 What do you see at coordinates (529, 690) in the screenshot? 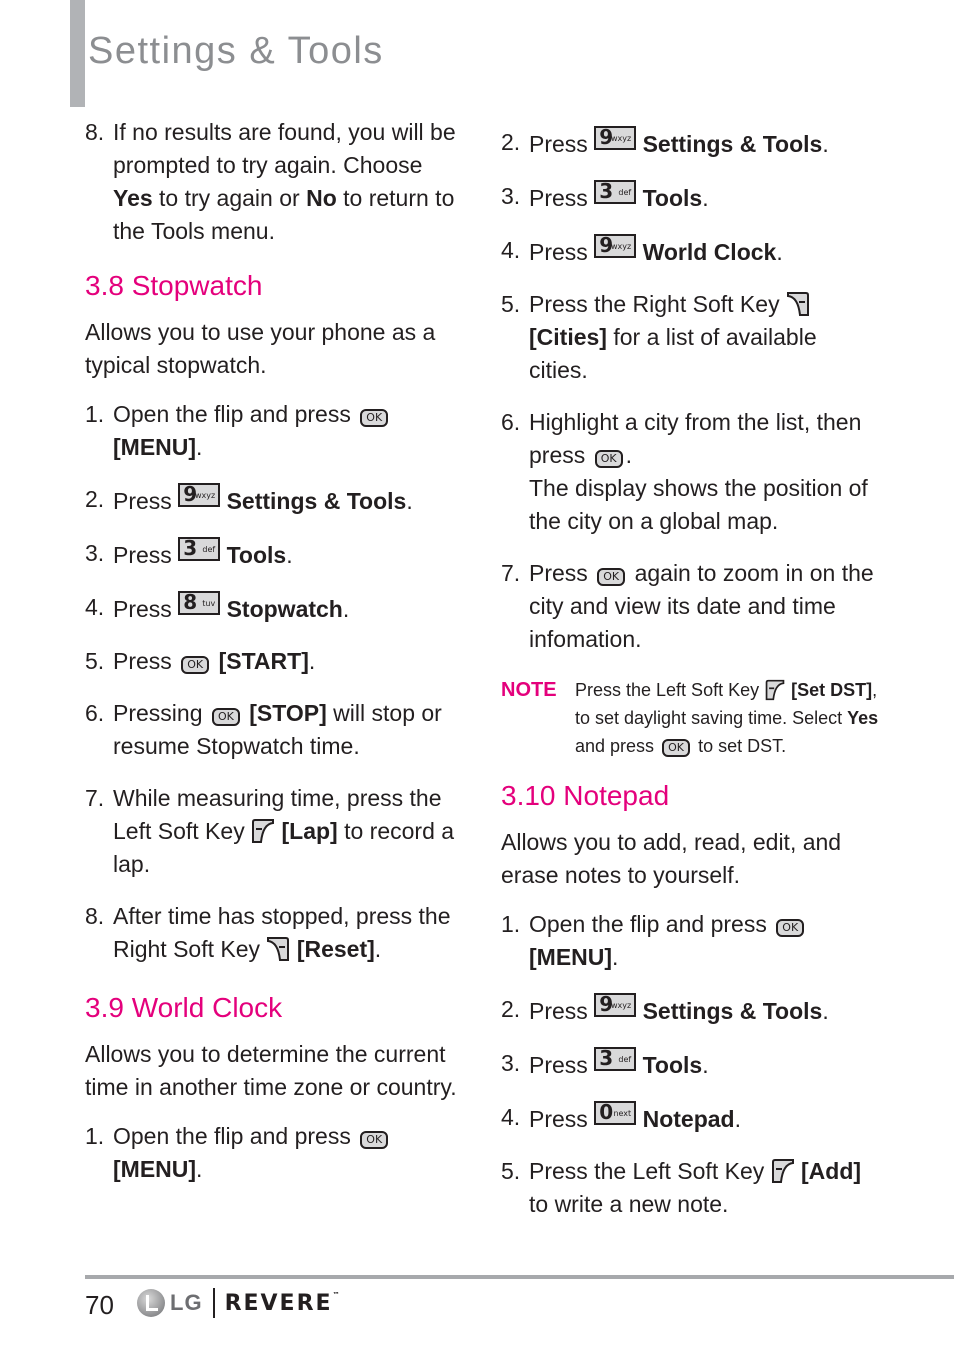
I see `note-label: NOTE` at bounding box center [529, 690].